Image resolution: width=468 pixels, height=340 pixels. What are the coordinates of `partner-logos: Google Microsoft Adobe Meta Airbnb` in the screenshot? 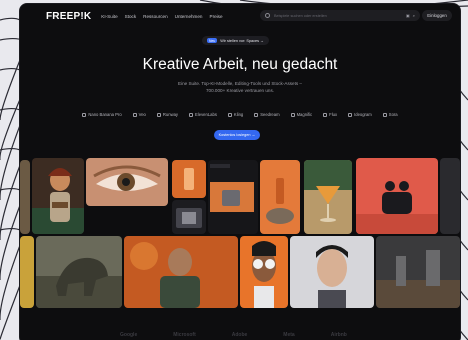 It's located at (233, 335).